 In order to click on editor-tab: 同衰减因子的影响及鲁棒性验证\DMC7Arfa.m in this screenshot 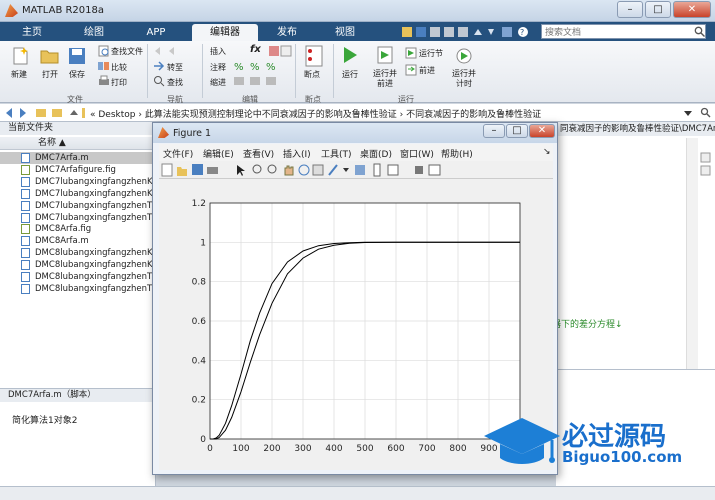, I will do `click(635, 129)`.